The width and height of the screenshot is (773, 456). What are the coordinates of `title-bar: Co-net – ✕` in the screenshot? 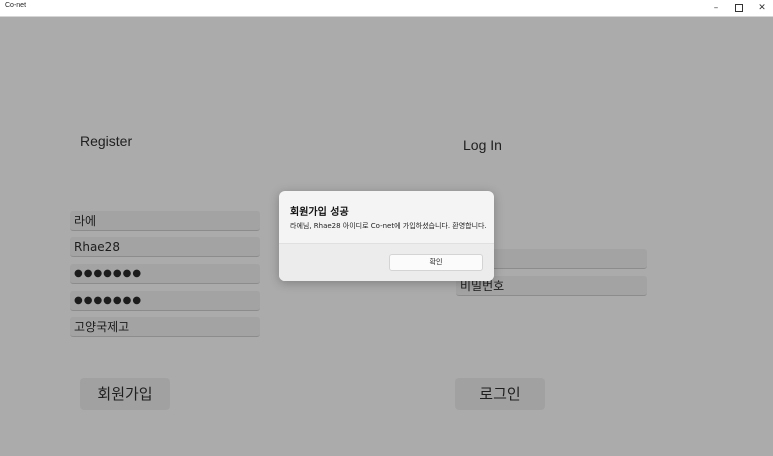 It's located at (386, 8).